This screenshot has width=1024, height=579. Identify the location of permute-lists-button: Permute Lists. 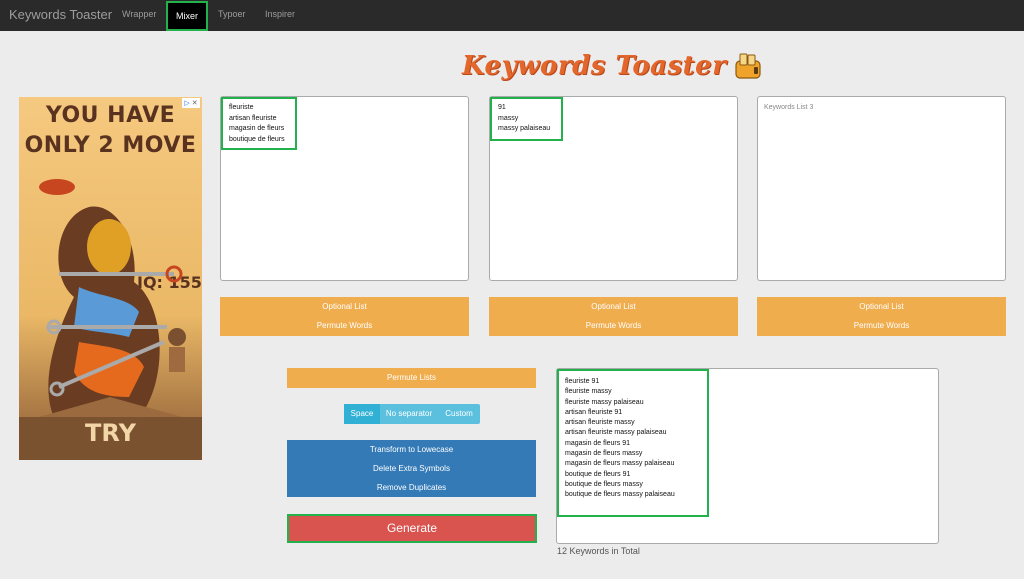
(411, 378).